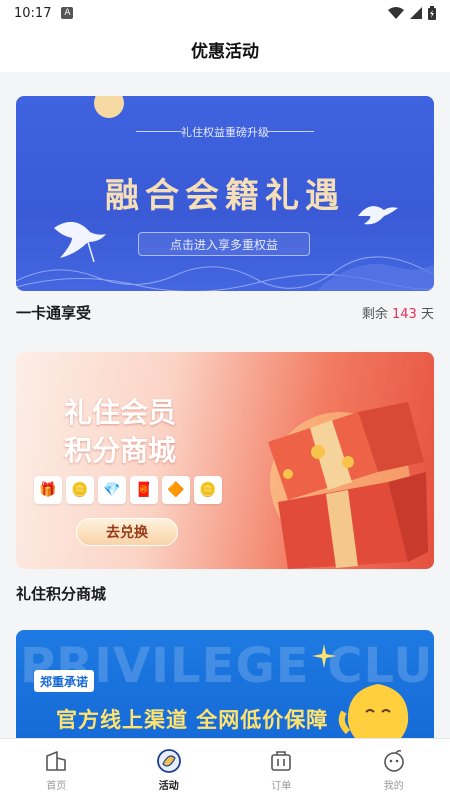  What do you see at coordinates (144, 490) in the screenshot?
I see `red-envelope-icon: 🧧` at bounding box center [144, 490].